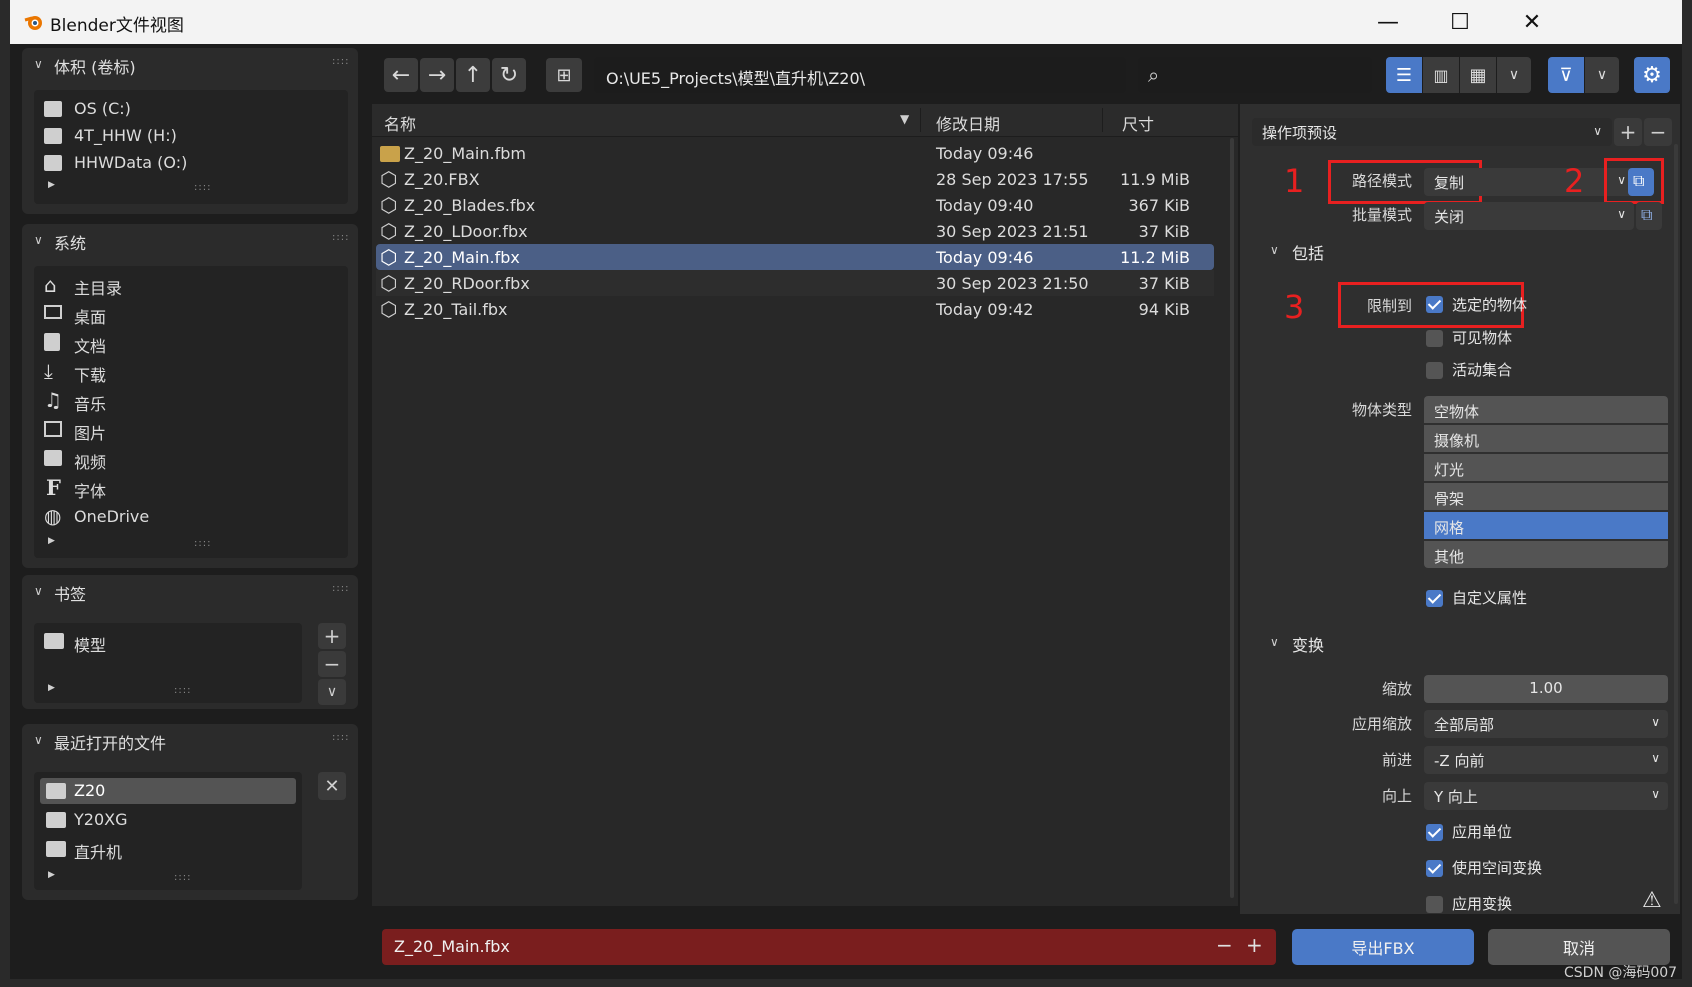  Describe the element at coordinates (1308, 644) in the screenshot. I see `transform-section-title: 变换` at that location.